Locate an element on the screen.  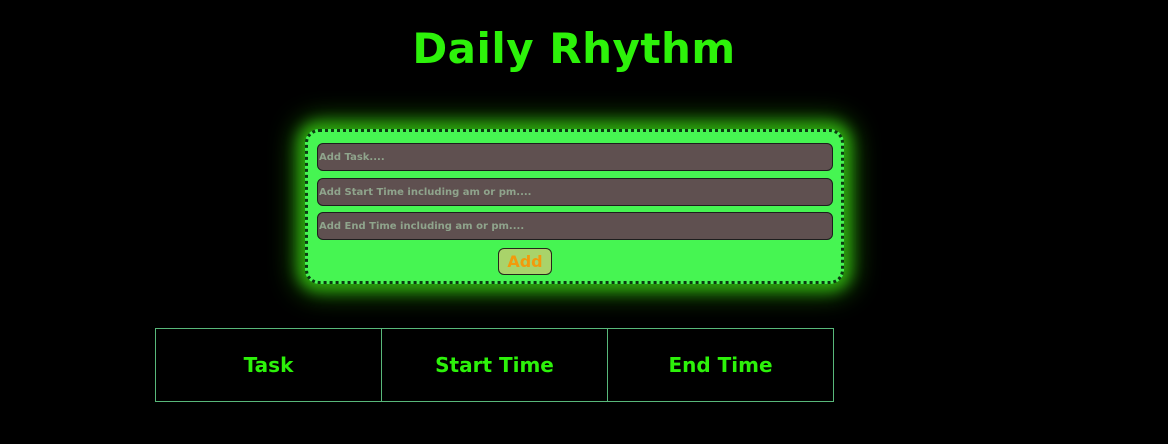
table-header-row: Task Start Time End Time is located at coordinates (494, 365).